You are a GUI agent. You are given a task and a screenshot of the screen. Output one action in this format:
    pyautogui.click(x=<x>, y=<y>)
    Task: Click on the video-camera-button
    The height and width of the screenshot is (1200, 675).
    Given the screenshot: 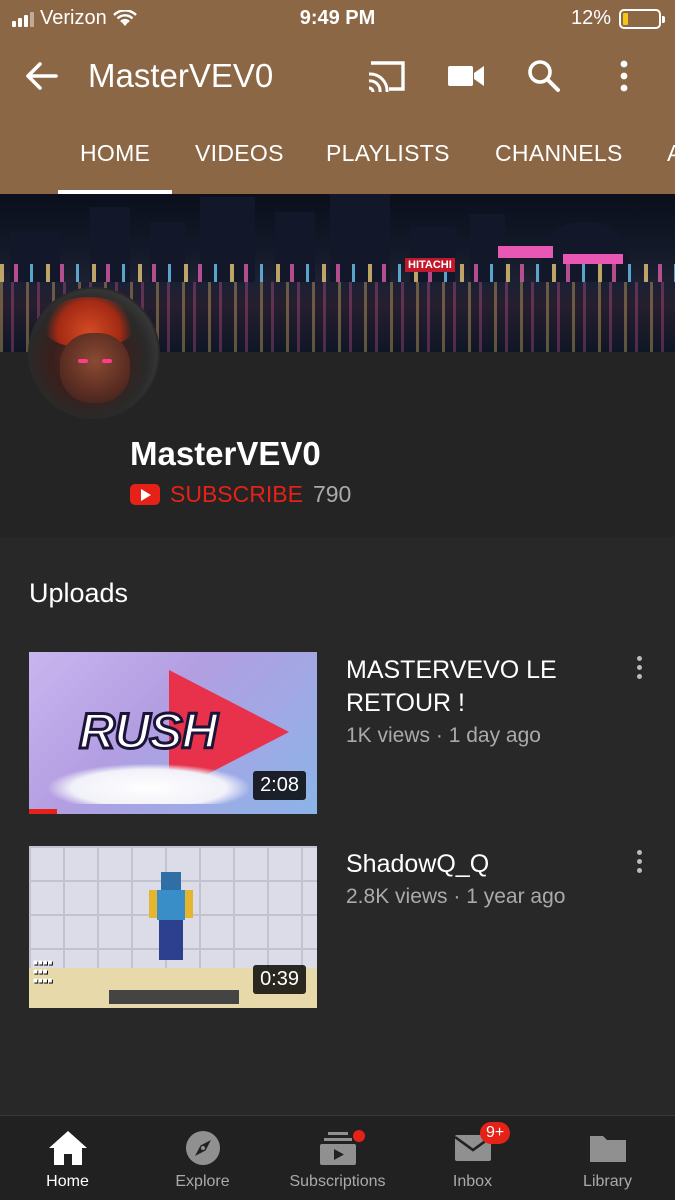 What is the action you would take?
    pyautogui.click(x=466, y=76)
    